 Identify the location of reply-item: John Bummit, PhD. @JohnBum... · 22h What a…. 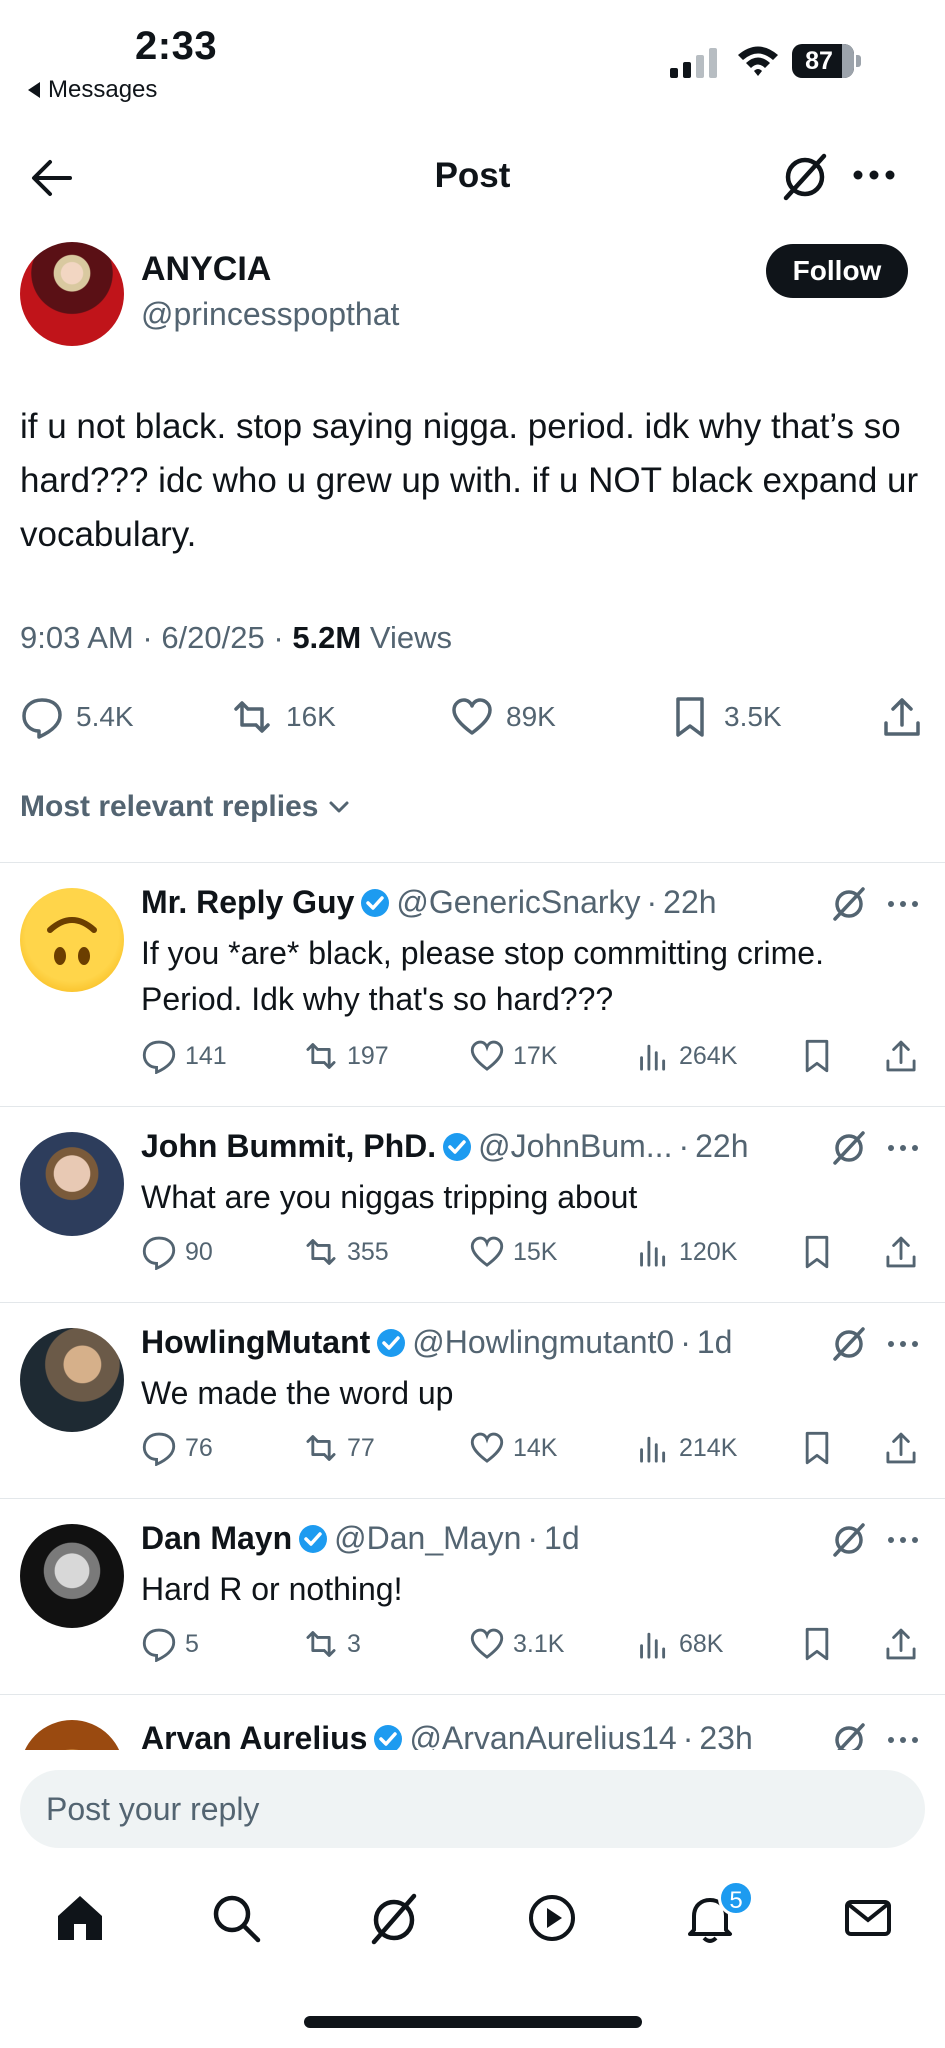
(472, 1204).